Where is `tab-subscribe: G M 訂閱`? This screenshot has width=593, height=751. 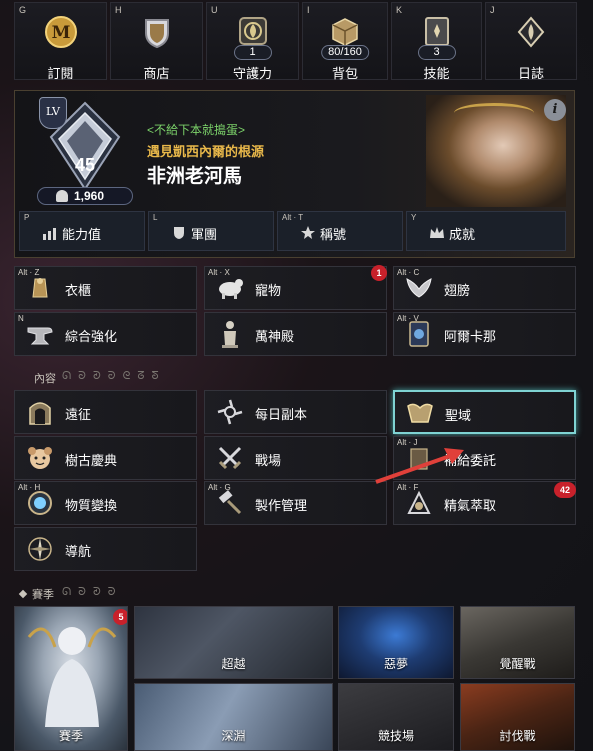
tab-subscribe: G M 訂閱 is located at coordinates (60, 41).